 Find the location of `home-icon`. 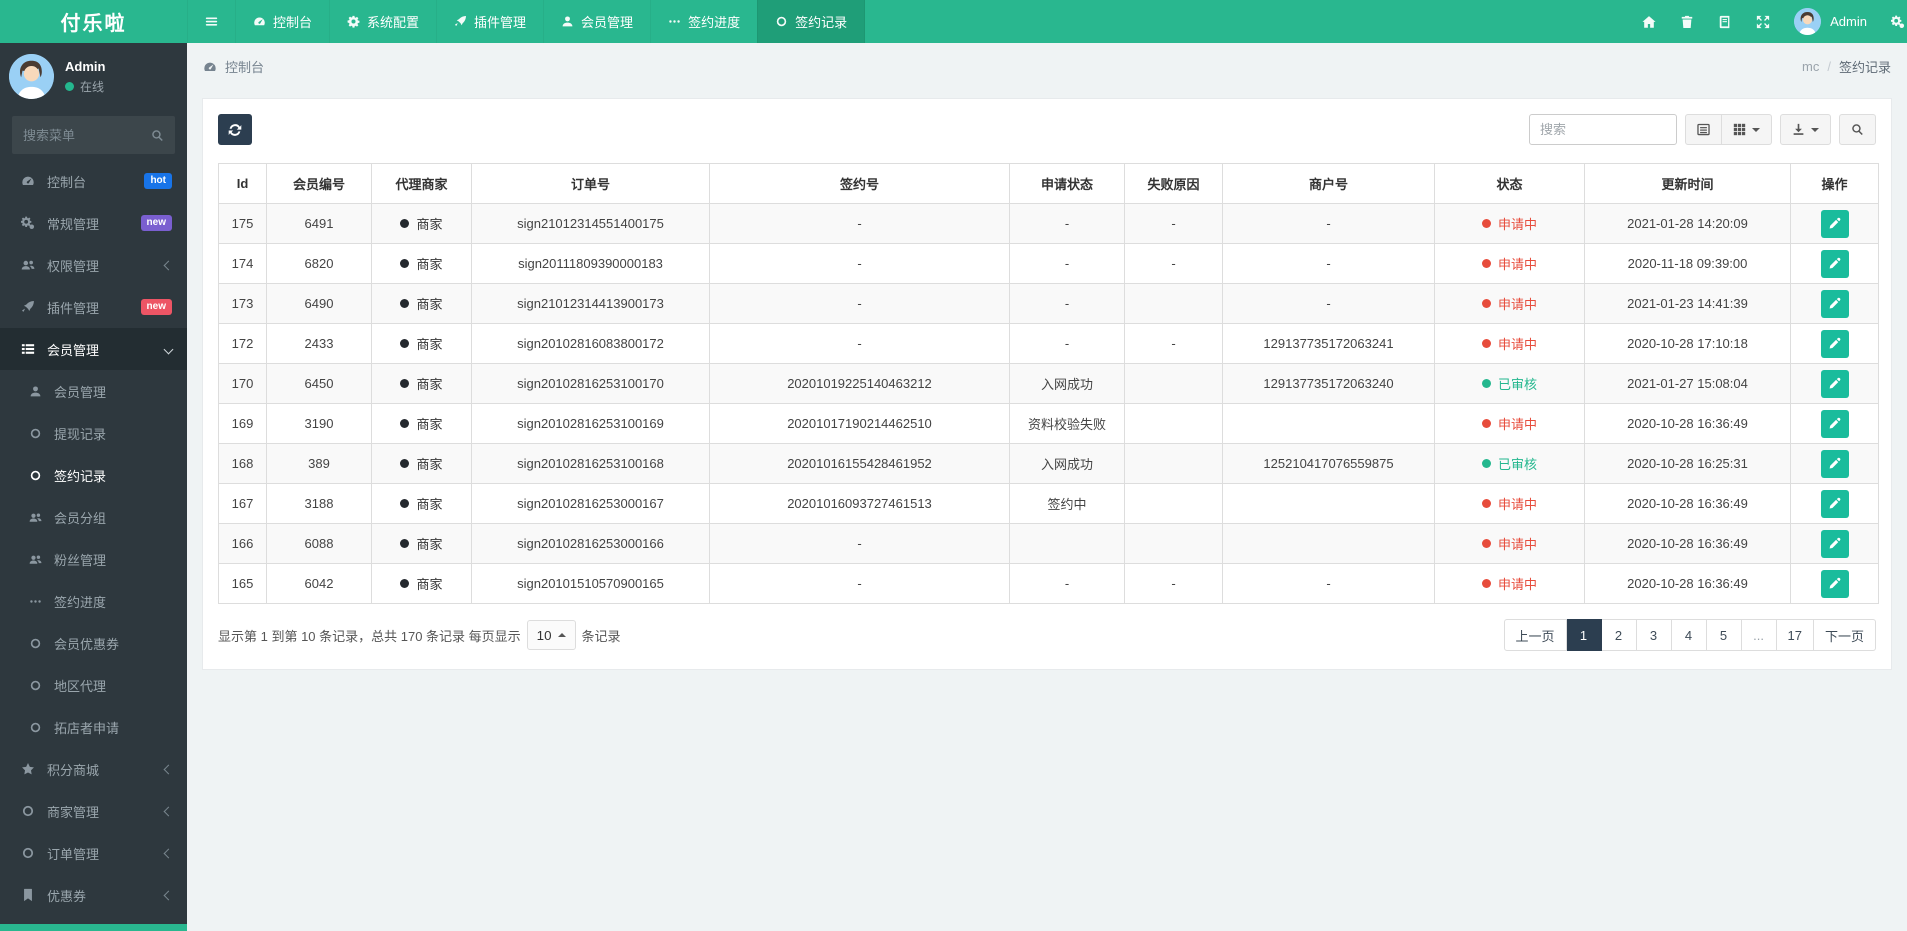

home-icon is located at coordinates (1649, 22).